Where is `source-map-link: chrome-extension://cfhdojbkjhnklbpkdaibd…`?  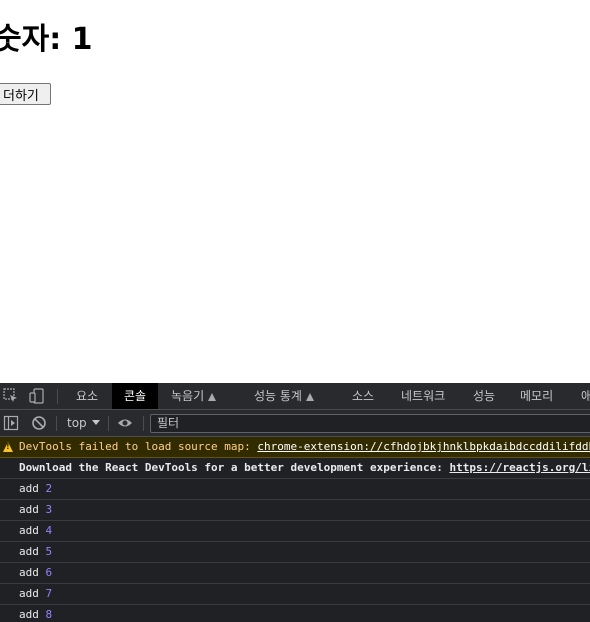
source-map-link: chrome-extension://cfhdojbkjhnklbpkdaibd… is located at coordinates (423, 446).